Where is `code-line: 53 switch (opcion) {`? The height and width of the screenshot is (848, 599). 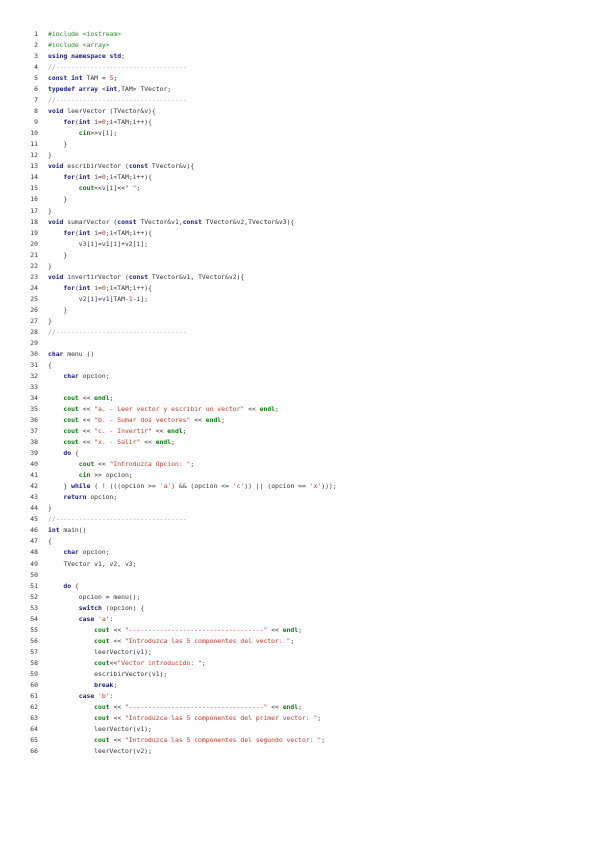 code-line: 53 switch (opcion) { is located at coordinates (302, 608).